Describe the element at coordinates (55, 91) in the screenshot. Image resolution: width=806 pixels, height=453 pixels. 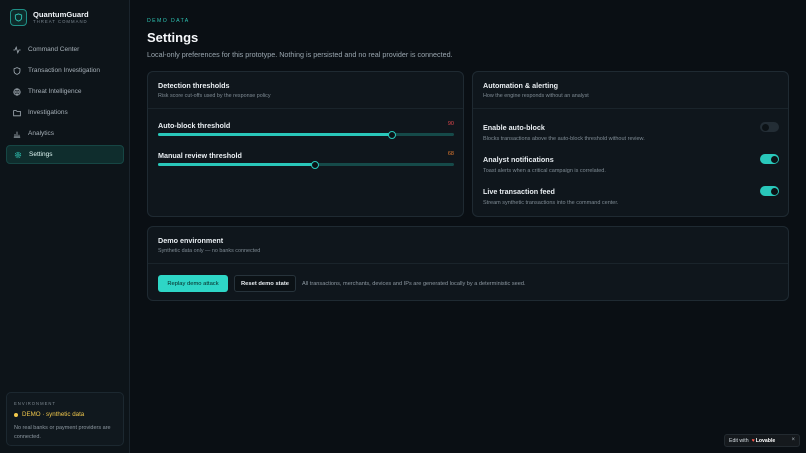
I see `sidebar-item-label: Threat Intelligence` at that location.